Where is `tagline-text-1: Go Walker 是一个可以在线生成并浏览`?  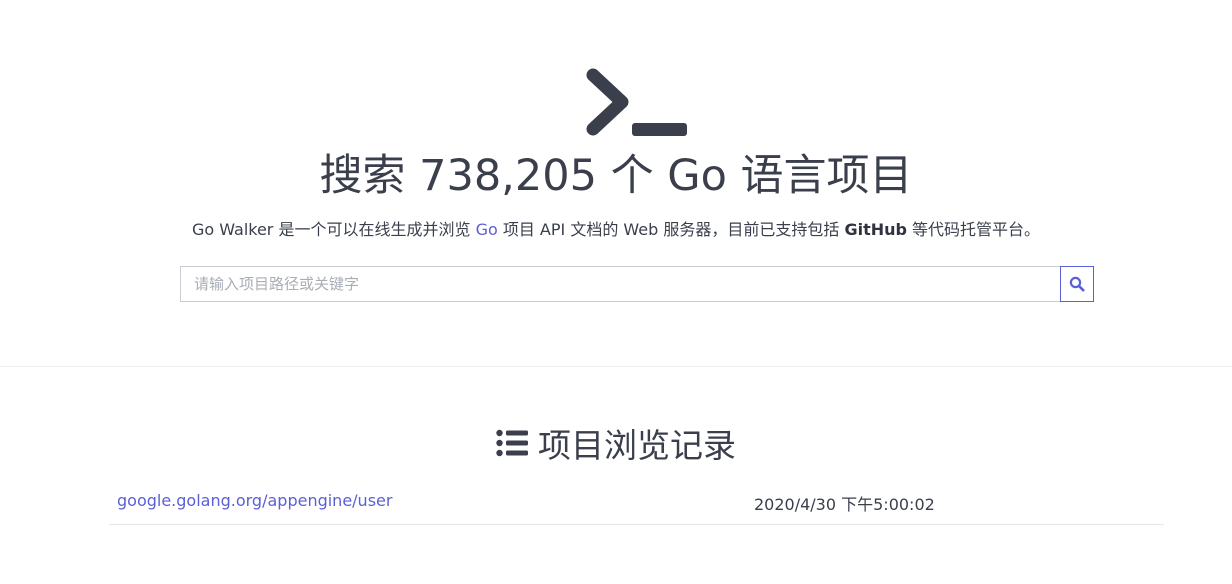 tagline-text-1: Go Walker 是一个可以在线生成并浏览 is located at coordinates (333, 229).